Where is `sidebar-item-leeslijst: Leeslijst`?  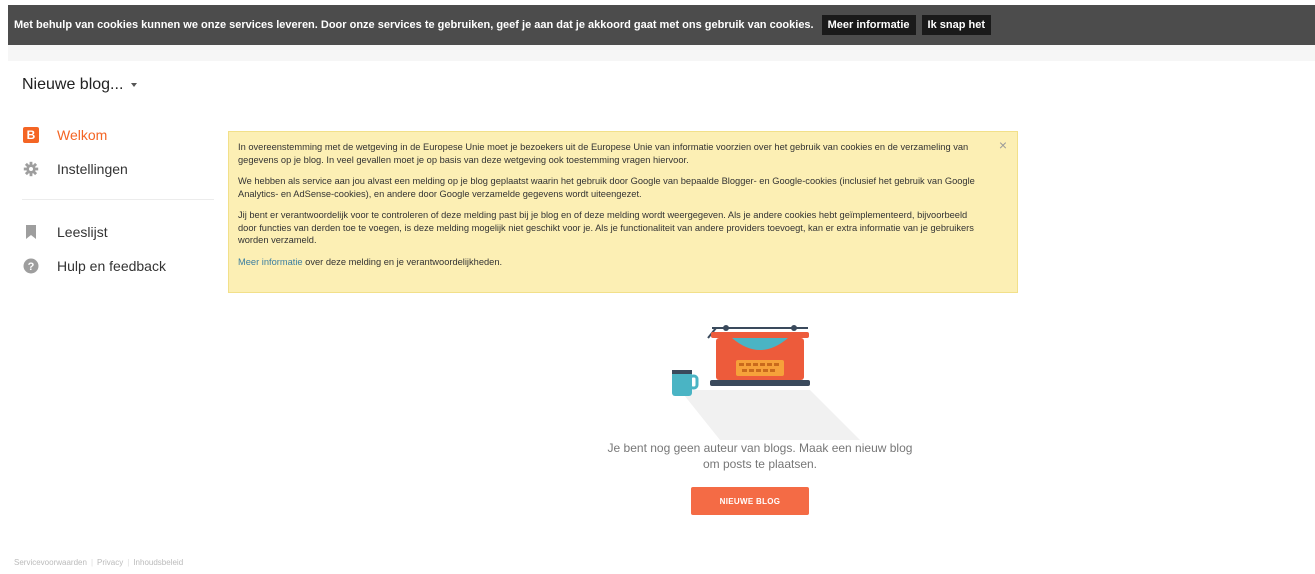 sidebar-item-leeslijst: Leeslijst is located at coordinates (65, 232).